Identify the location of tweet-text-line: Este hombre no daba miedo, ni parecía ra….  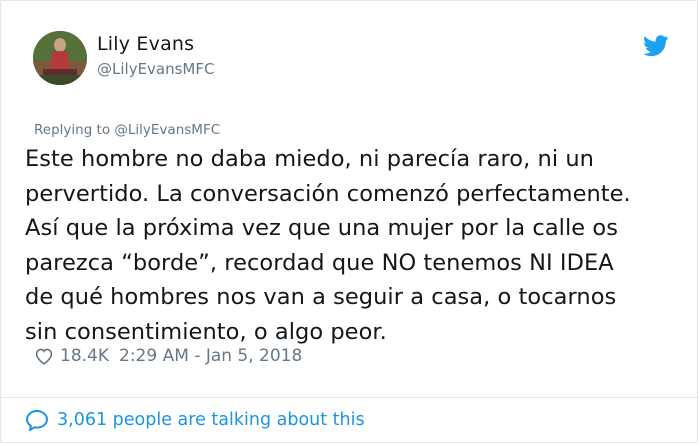
(309, 159).